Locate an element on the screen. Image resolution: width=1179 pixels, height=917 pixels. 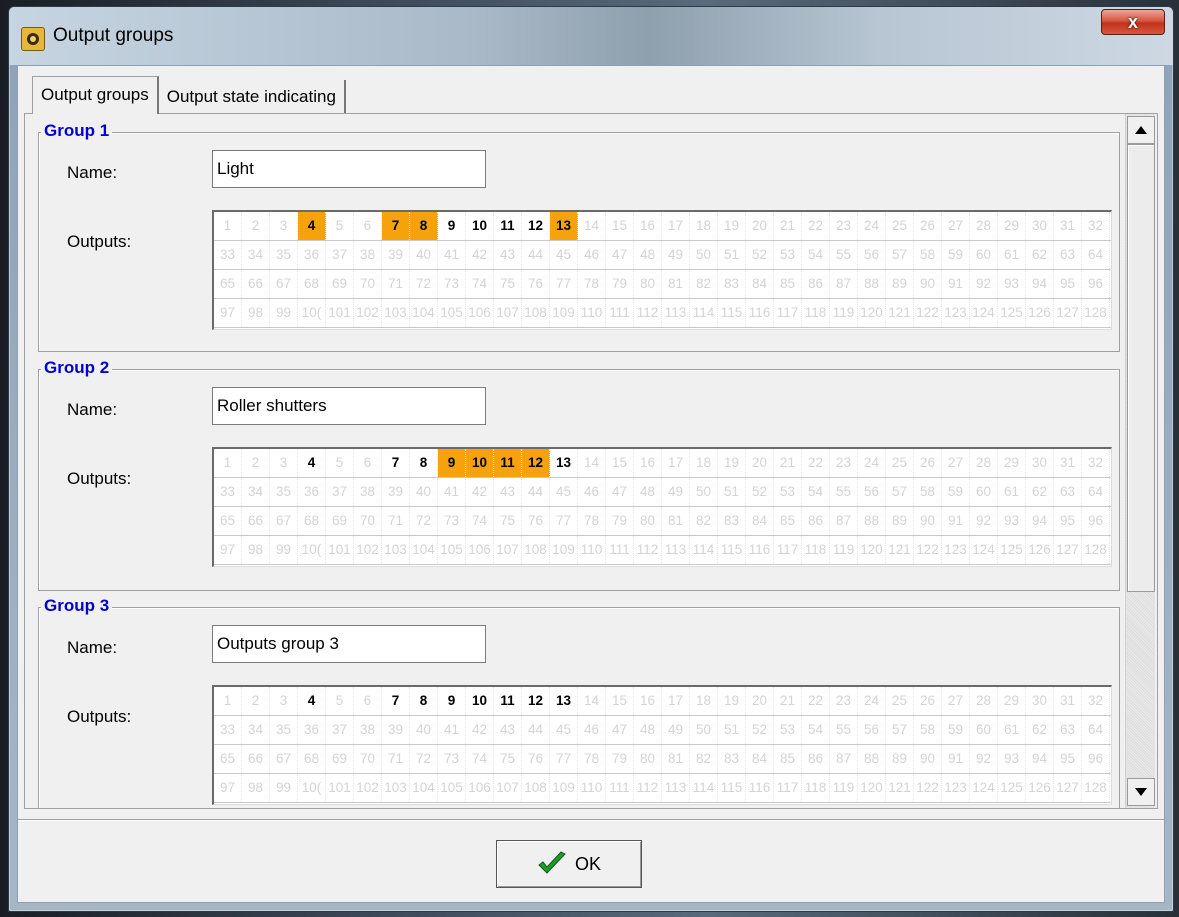
output-cell: 40 is located at coordinates (424, 492).